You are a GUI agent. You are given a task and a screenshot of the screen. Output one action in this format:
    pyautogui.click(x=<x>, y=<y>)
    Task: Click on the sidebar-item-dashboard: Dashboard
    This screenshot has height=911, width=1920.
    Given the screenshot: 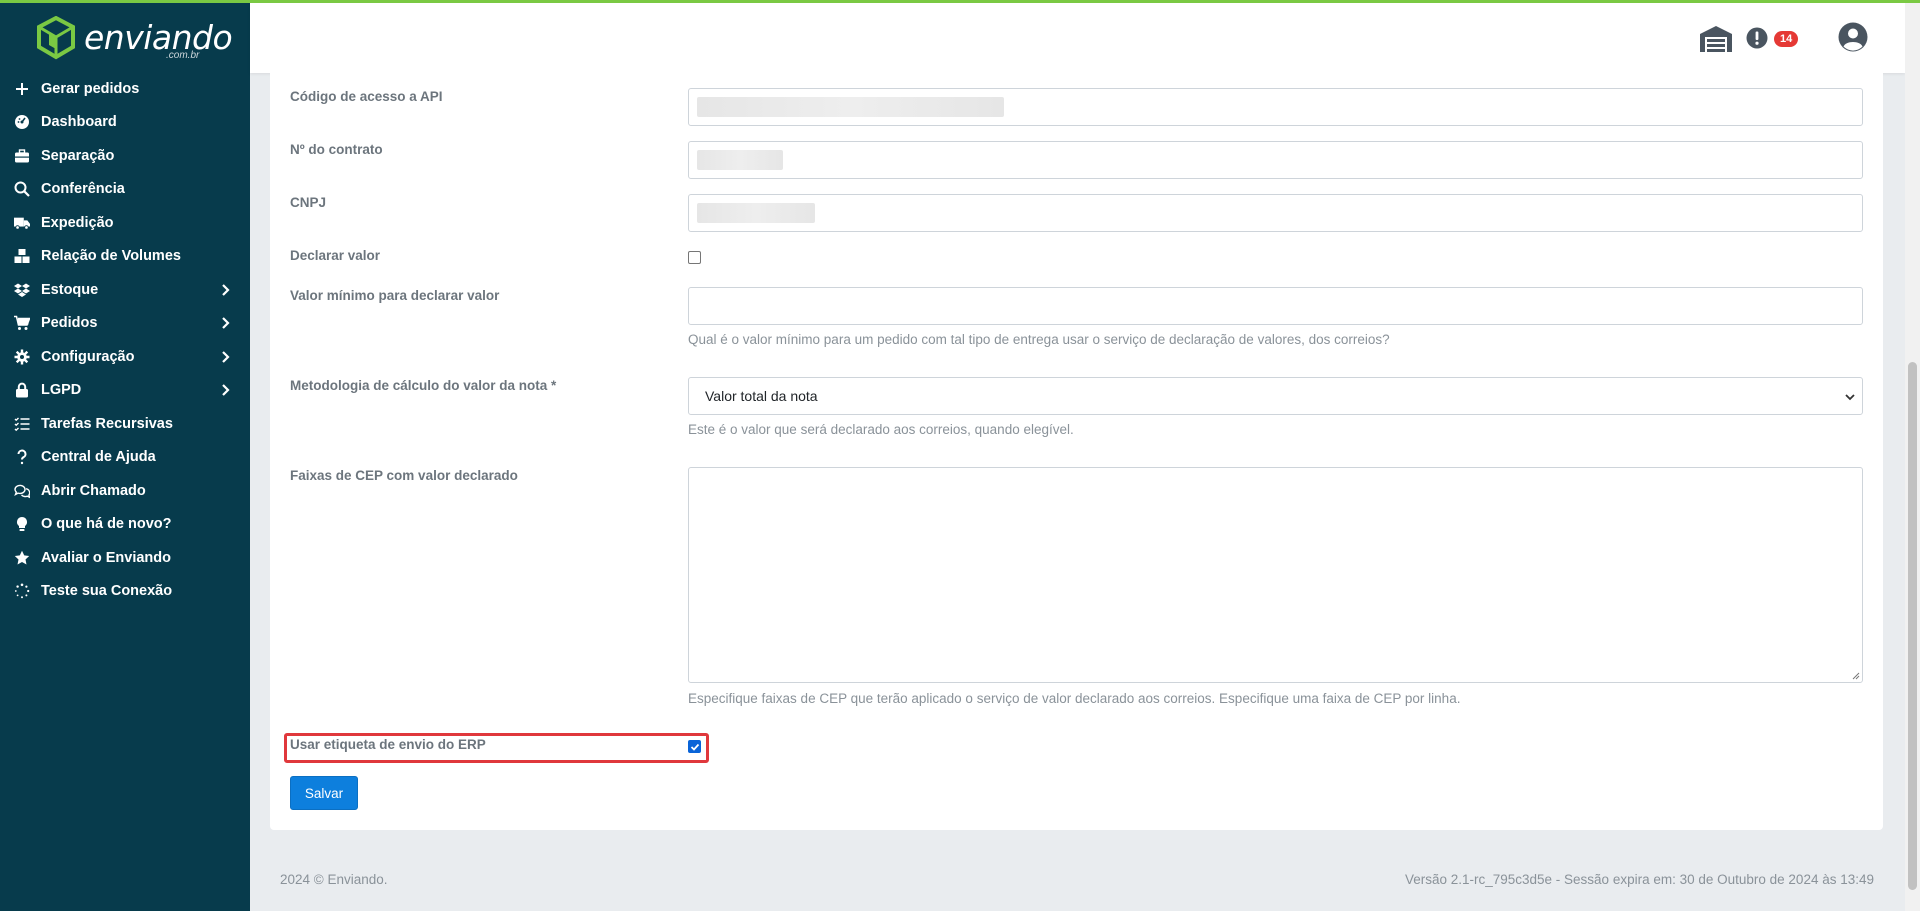 What is the action you would take?
    pyautogui.click(x=125, y=123)
    